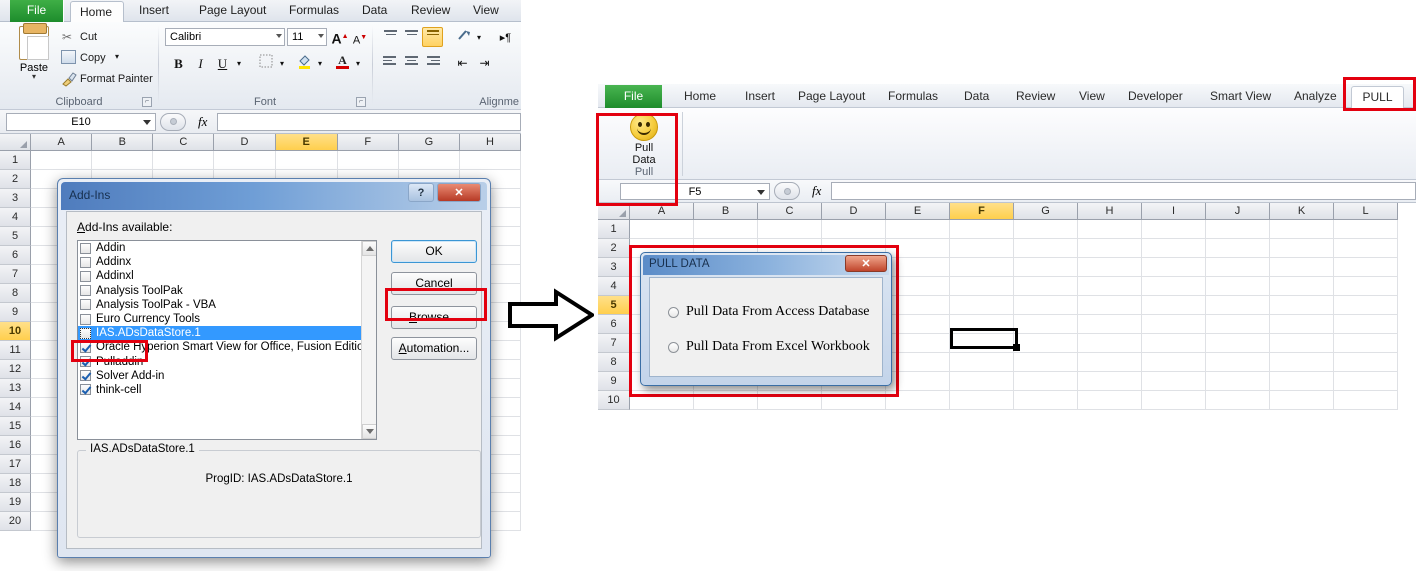 The image size is (1416, 571). Describe the element at coordinates (614, 267) in the screenshot. I see `row-header-3: 3` at that location.